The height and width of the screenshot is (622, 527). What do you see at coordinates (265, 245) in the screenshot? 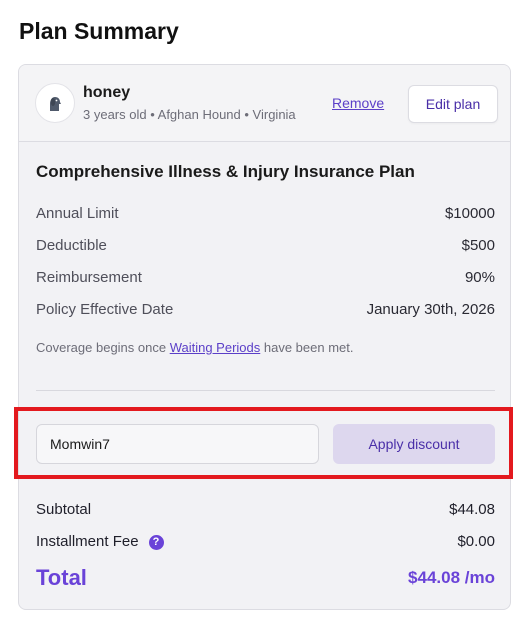
I see `detail-row-deductible: Deductible $500` at bounding box center [265, 245].